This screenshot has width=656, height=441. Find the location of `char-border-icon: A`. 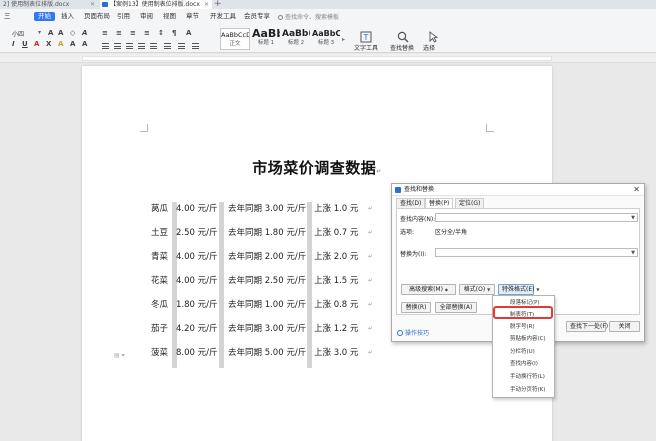

char-border-icon: A is located at coordinates (85, 44).